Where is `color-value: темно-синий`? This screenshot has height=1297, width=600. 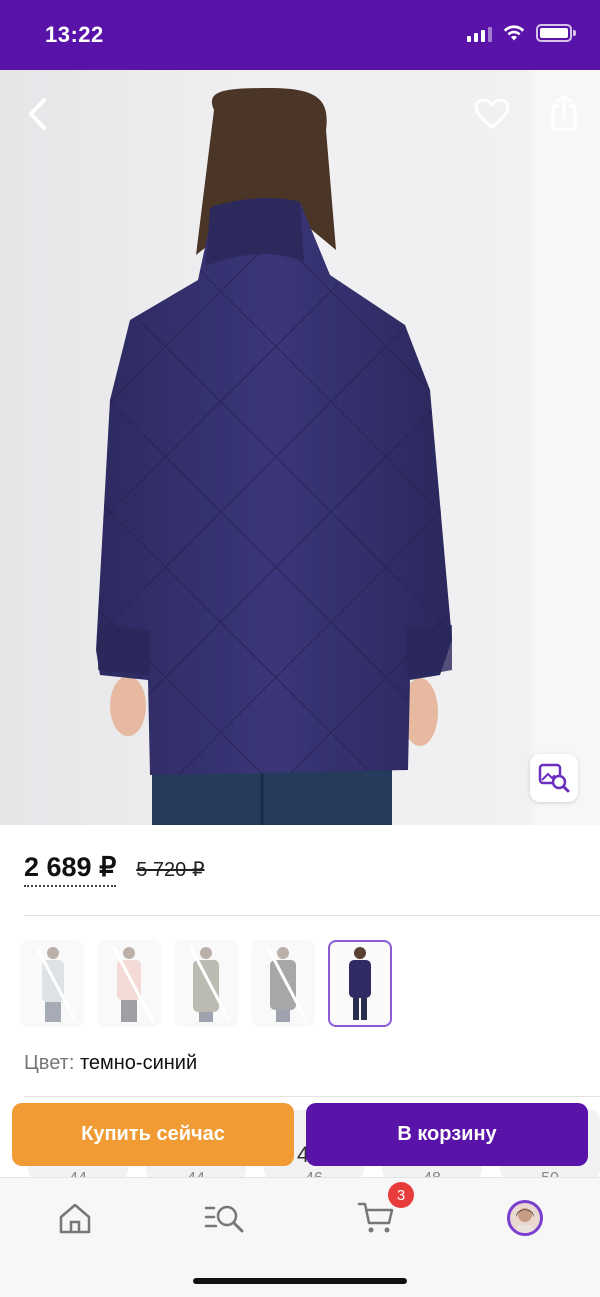 color-value: темно-синий is located at coordinates (138, 1063).